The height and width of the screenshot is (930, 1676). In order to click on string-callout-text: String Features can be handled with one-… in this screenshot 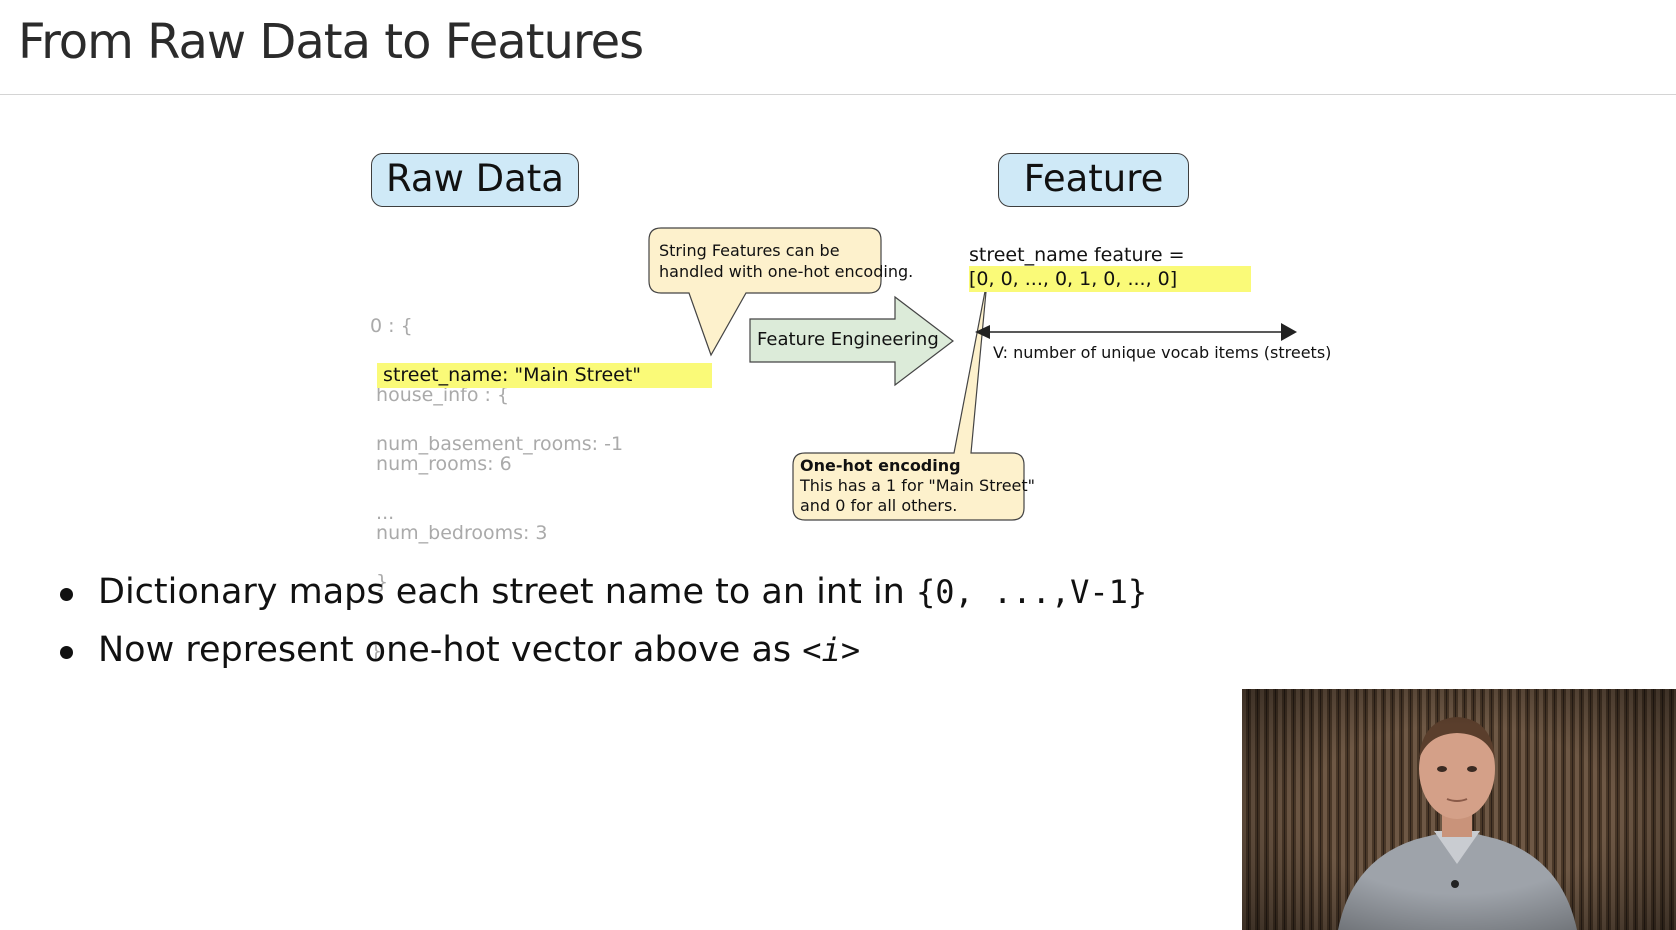, I will do `click(786, 261)`.